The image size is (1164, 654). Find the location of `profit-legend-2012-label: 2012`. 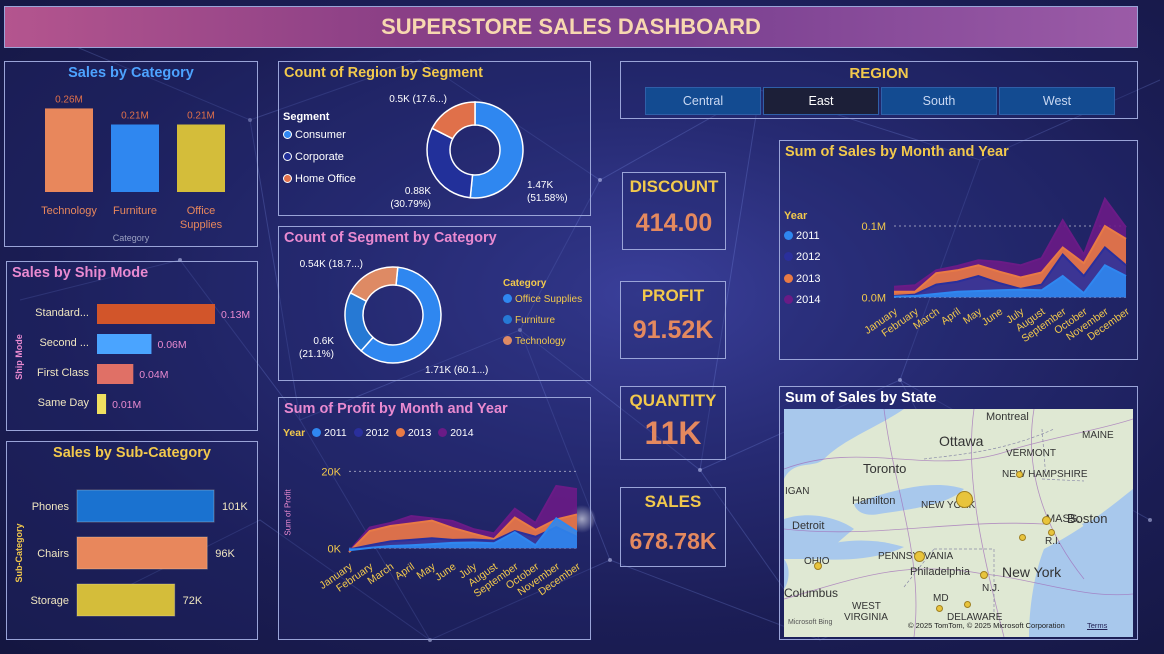

profit-legend-2012-label: 2012 is located at coordinates (377, 433).